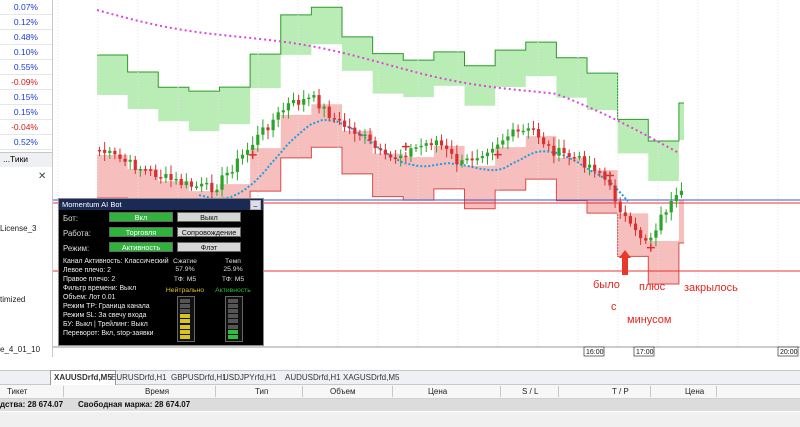 Image resolution: width=800 pixels, height=427 pixels. Describe the element at coordinates (100, 288) in the screenshot. I see `info-time-filter: Фильтр времени: Выкл` at that location.